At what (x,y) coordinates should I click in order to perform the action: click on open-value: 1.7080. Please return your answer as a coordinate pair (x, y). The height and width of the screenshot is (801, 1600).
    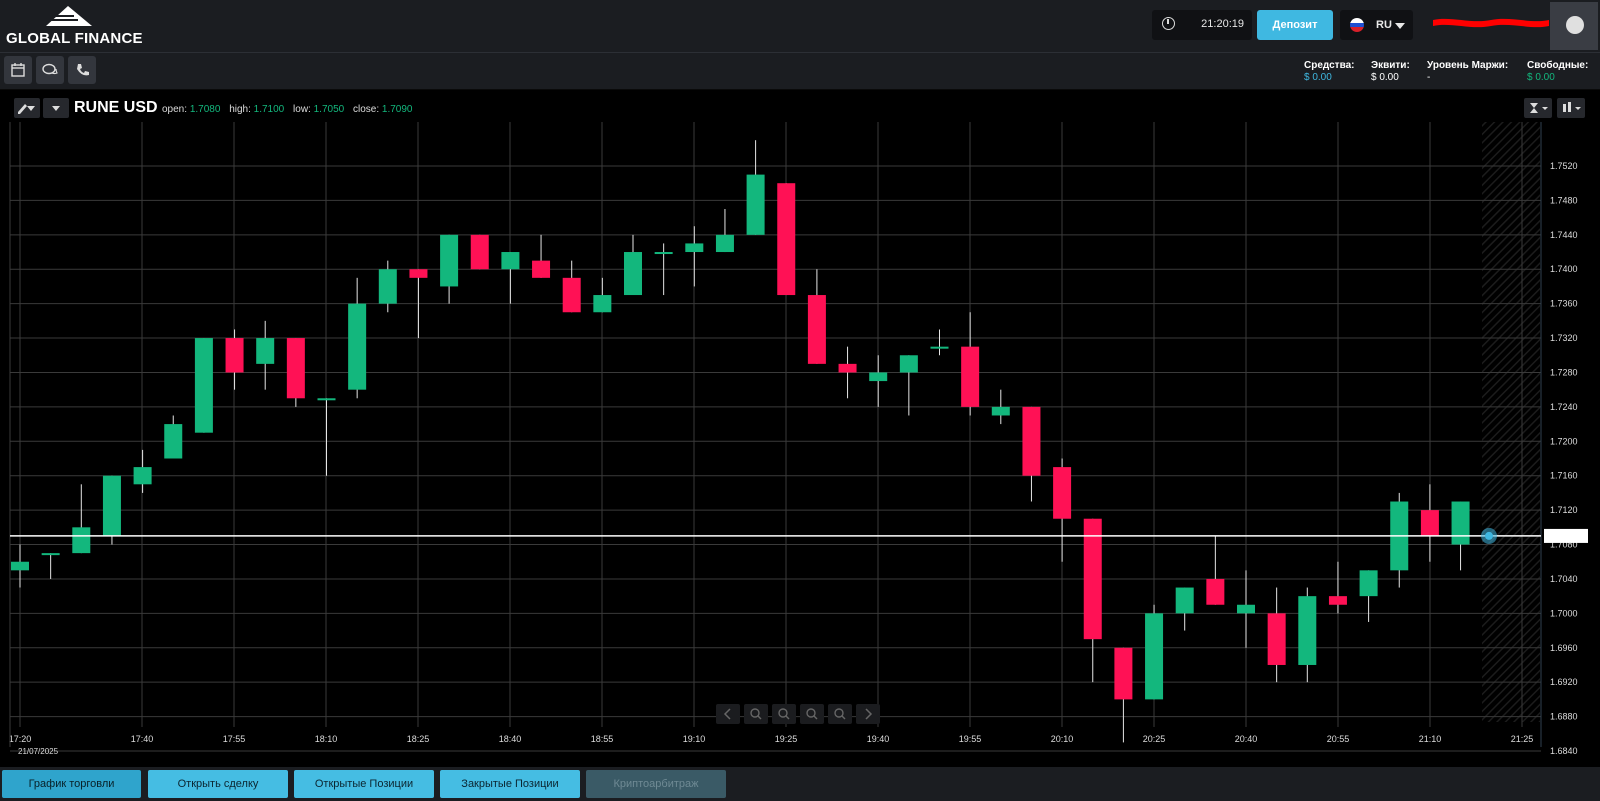
    Looking at the image, I should click on (205, 109).